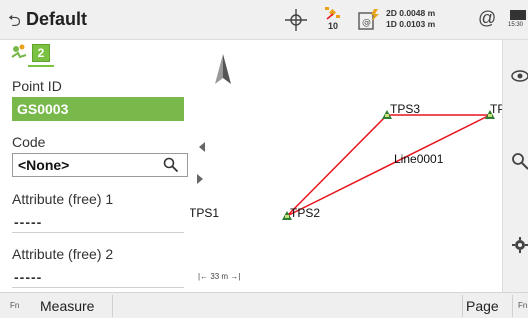 This screenshot has height=318, width=528. Describe the element at coordinates (98, 232) in the screenshot. I see `attribute-1-underline` at that location.